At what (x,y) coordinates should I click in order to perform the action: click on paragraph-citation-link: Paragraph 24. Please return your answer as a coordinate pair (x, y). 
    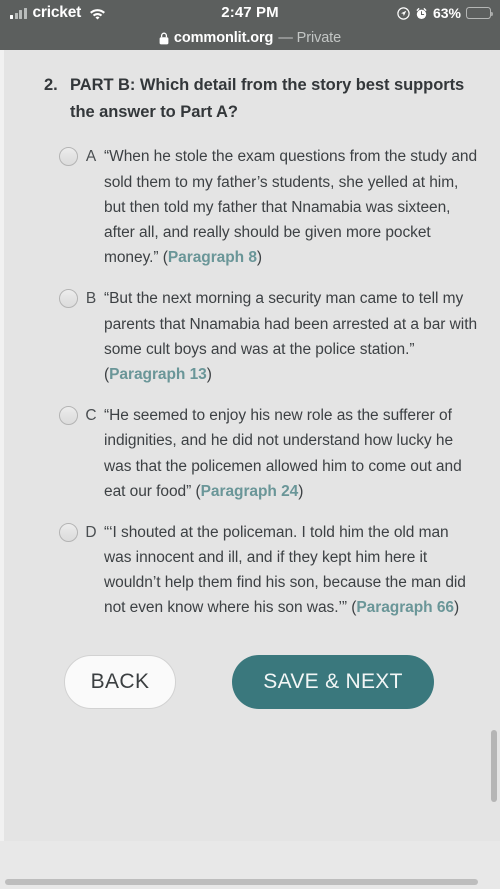
    Looking at the image, I should click on (250, 491).